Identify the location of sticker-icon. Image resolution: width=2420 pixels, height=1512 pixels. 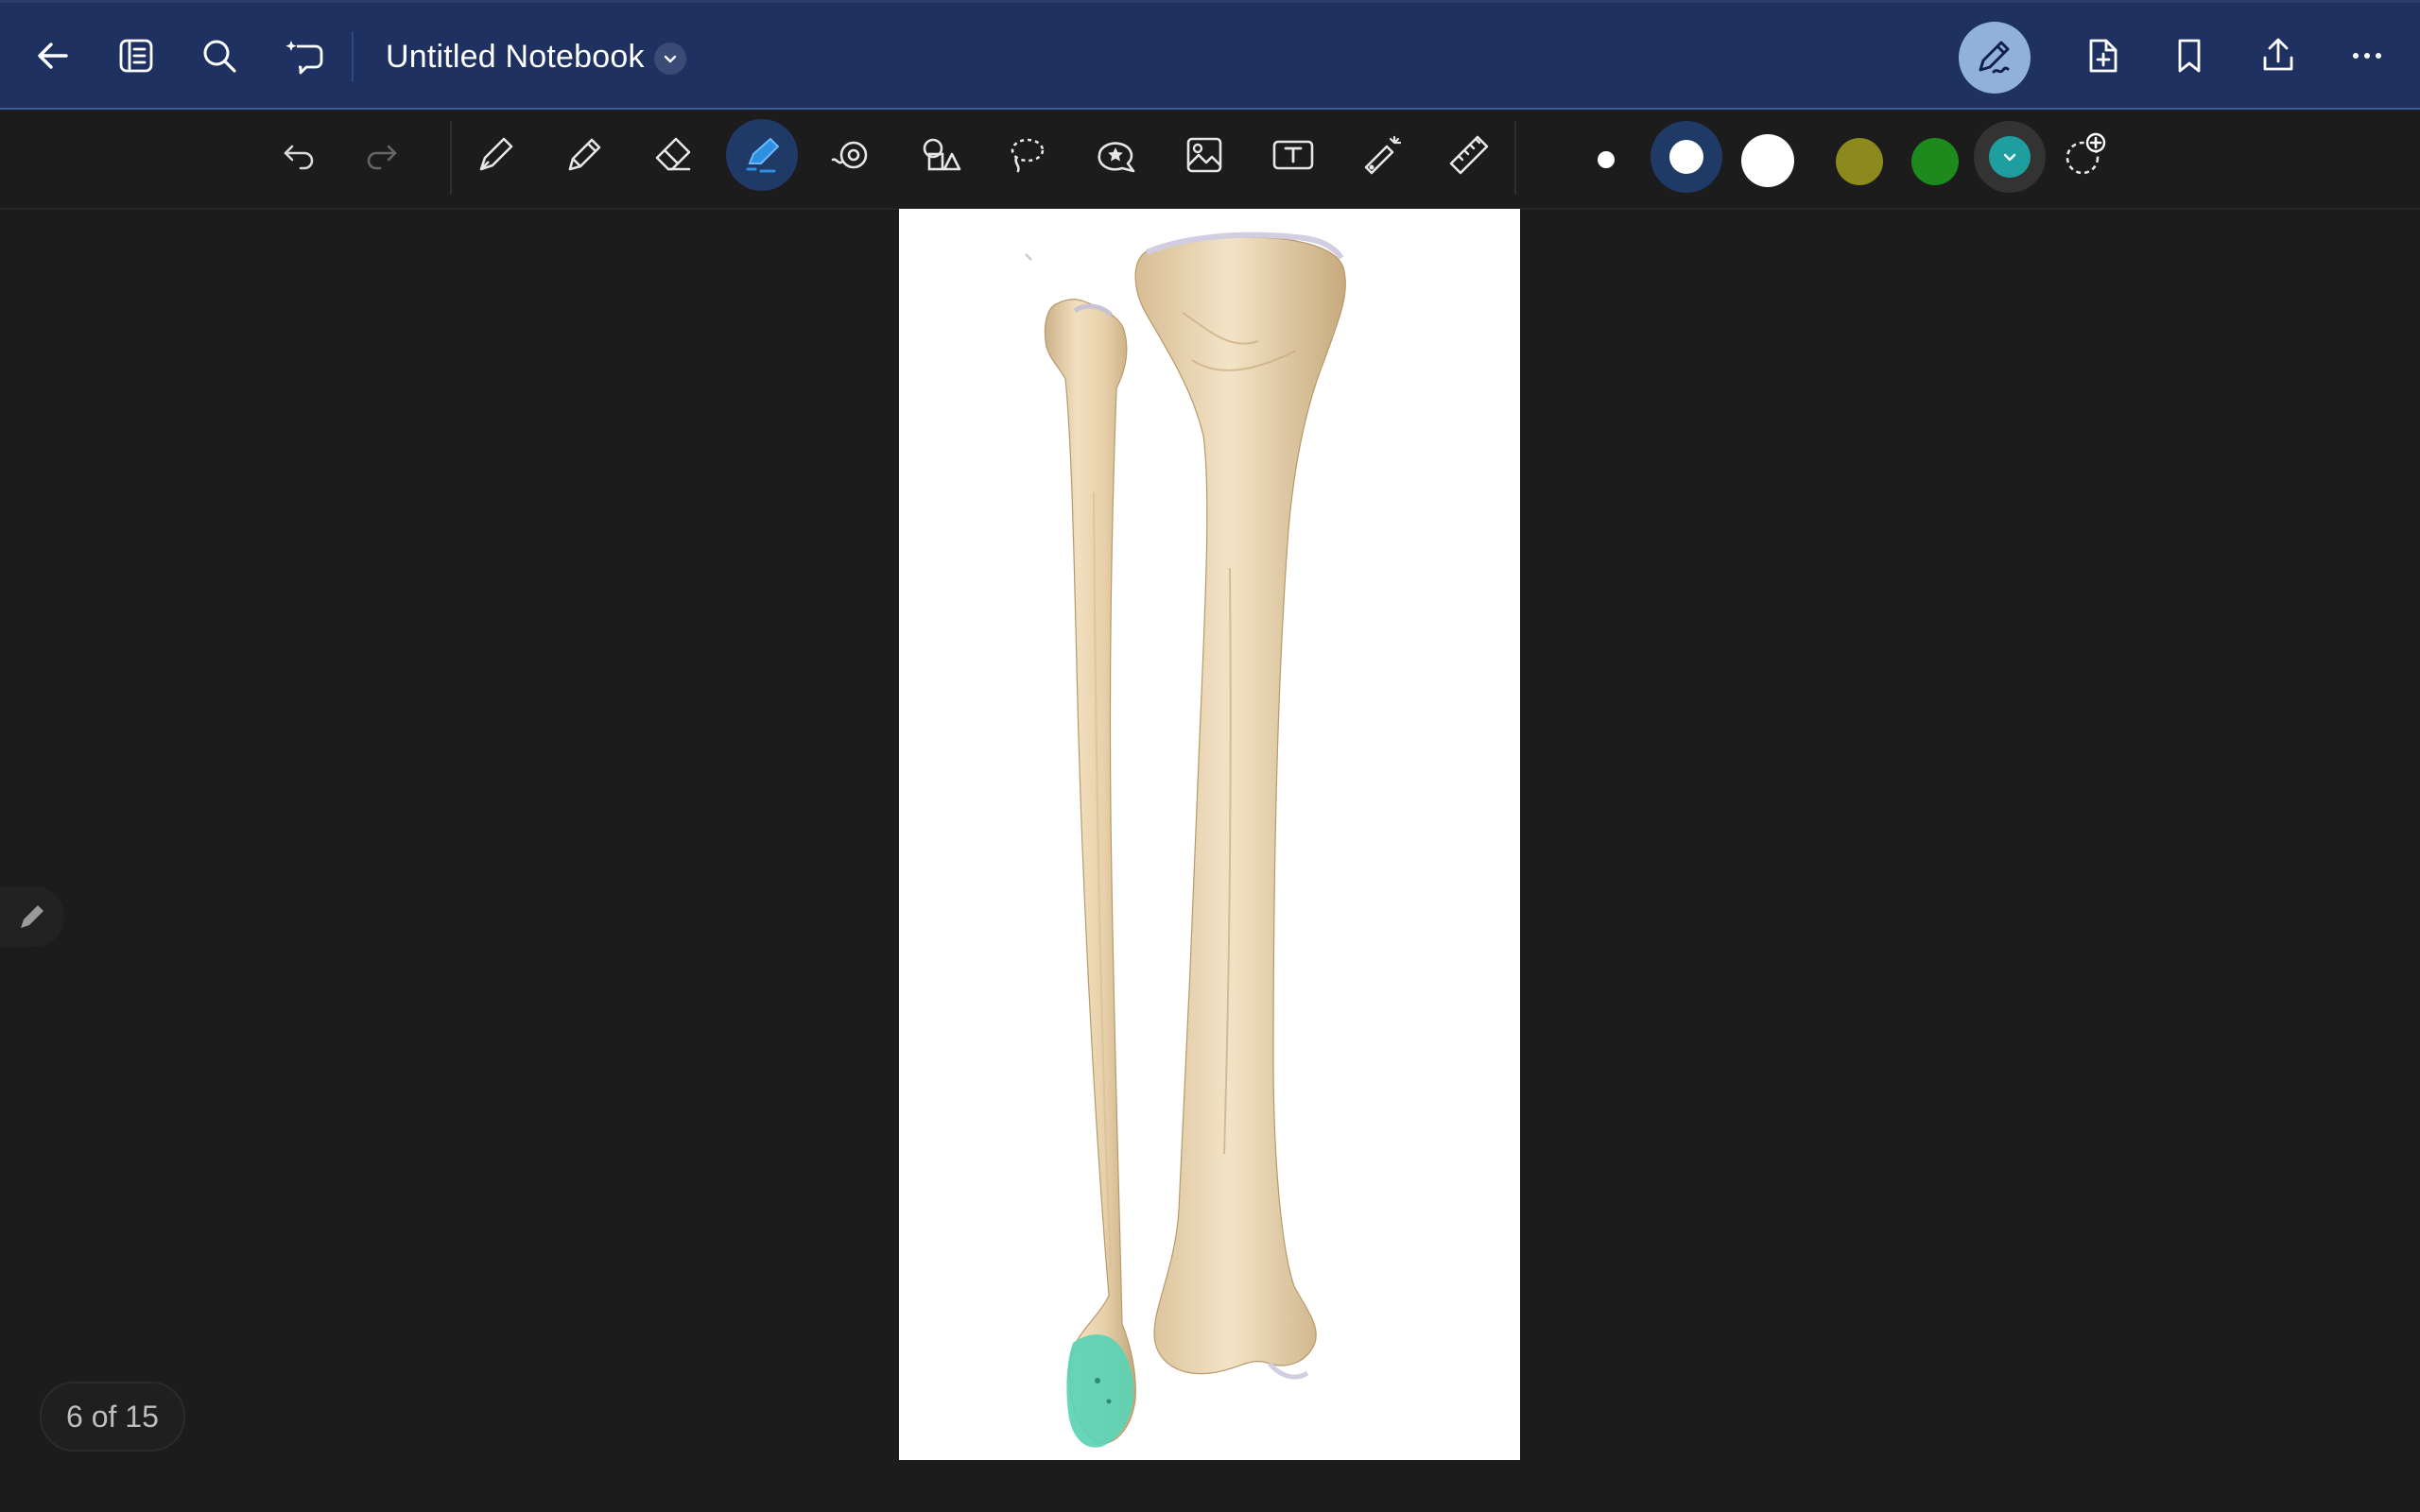
(1115, 155).